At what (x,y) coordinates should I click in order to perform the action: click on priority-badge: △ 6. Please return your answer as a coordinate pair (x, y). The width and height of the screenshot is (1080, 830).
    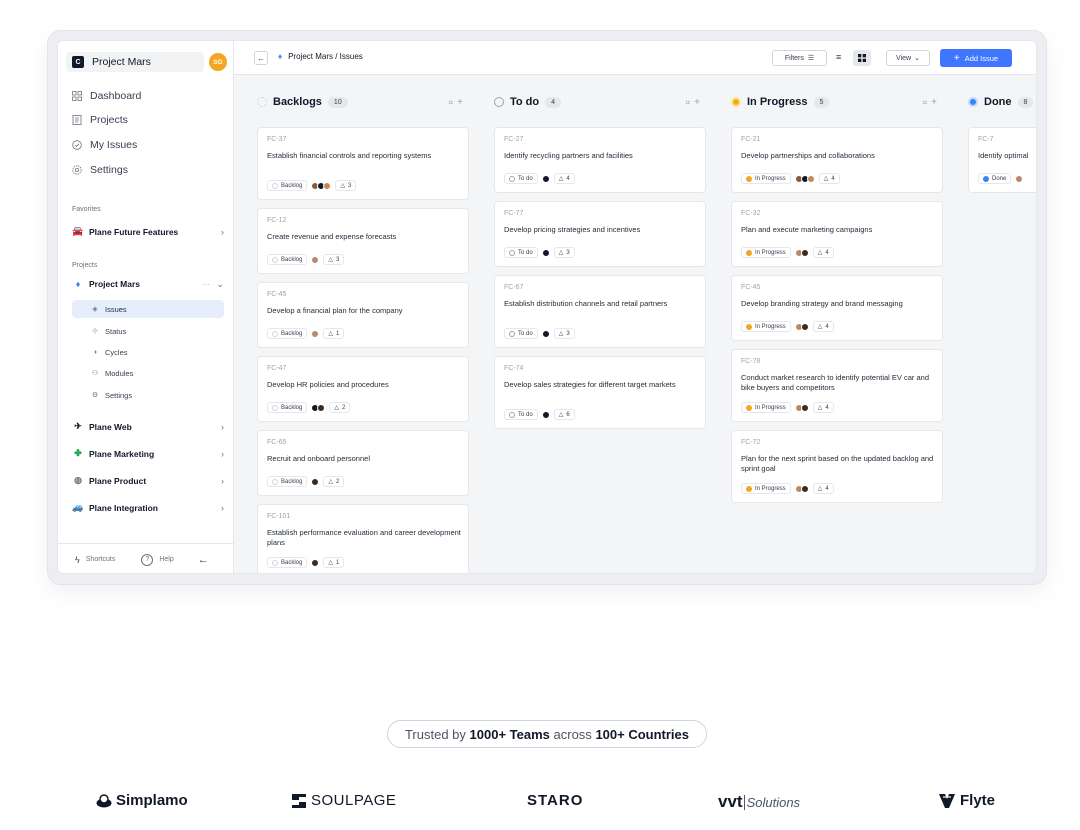
    Looking at the image, I should click on (564, 414).